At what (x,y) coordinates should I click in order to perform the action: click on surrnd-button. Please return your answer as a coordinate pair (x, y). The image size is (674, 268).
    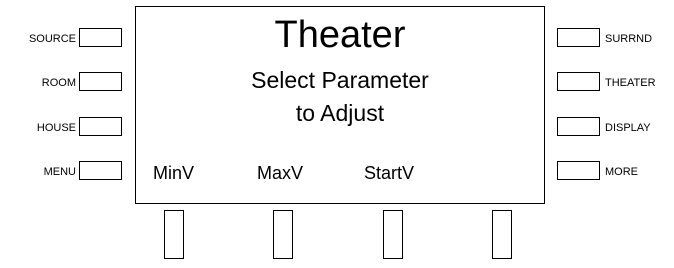
    Looking at the image, I should click on (578, 37).